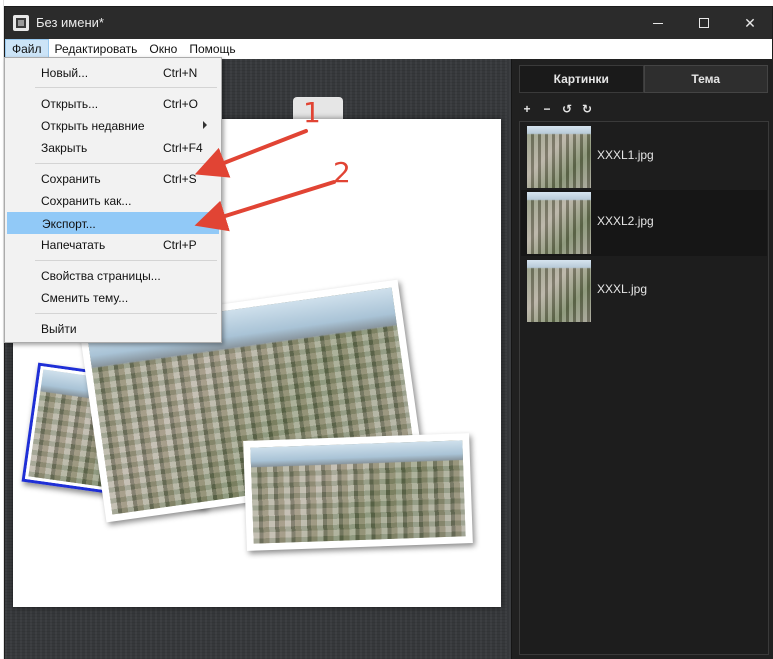 This screenshot has height=659, width=773. Describe the element at coordinates (113, 329) in the screenshot. I see `menu-item-exit: Выйти` at that location.